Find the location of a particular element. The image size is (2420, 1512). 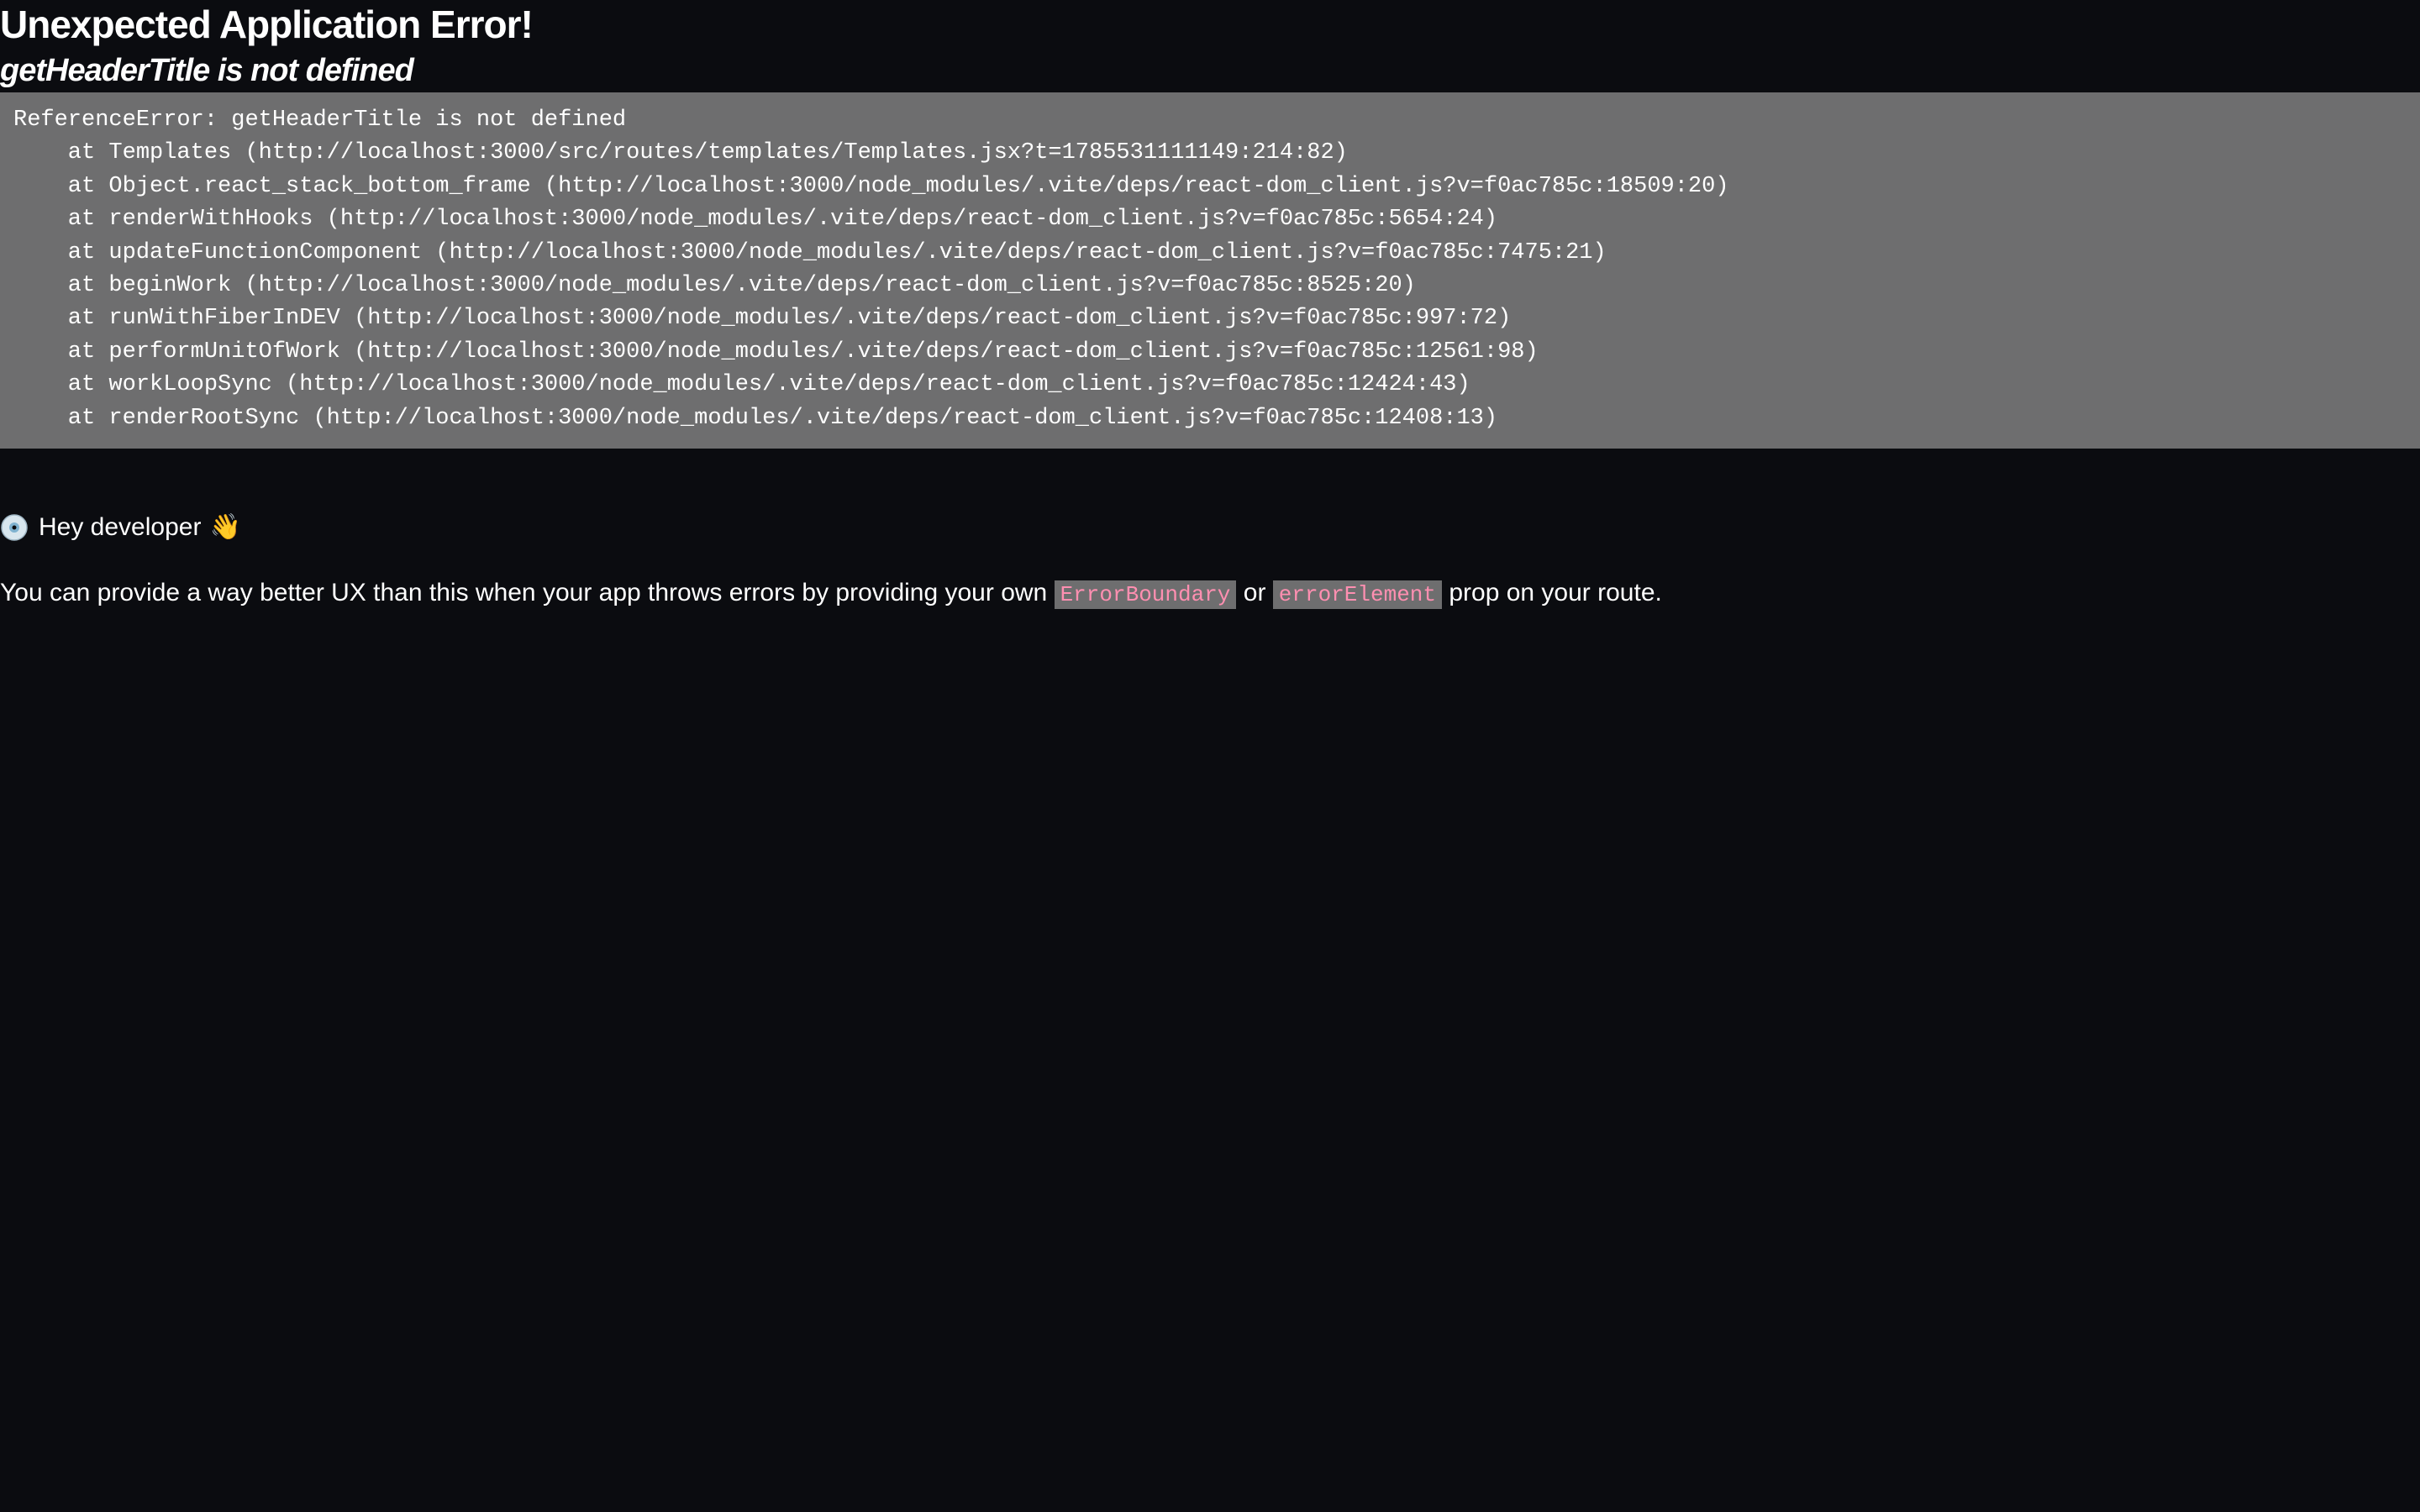

code-error-boundary: ErrorBoundary is located at coordinates (1145, 594).